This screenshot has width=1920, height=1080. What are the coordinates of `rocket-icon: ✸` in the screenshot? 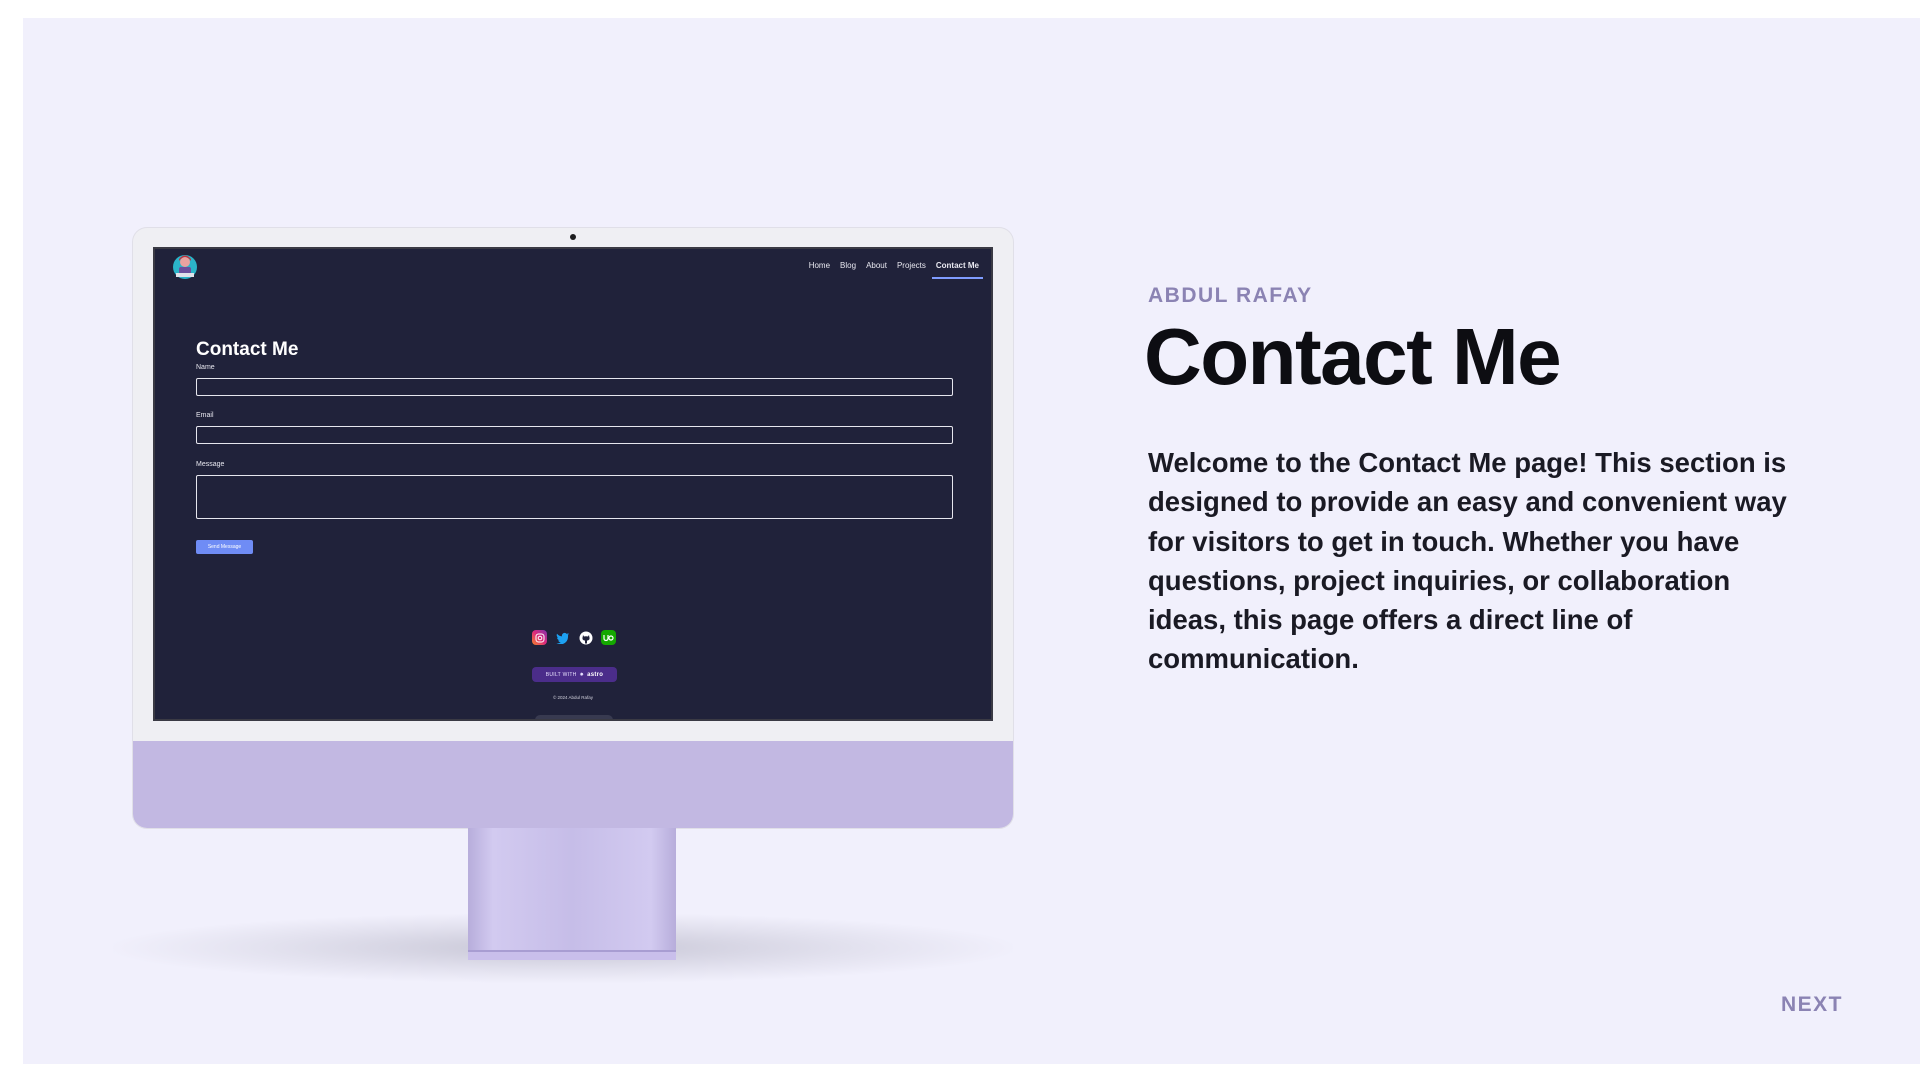 It's located at (582, 674).